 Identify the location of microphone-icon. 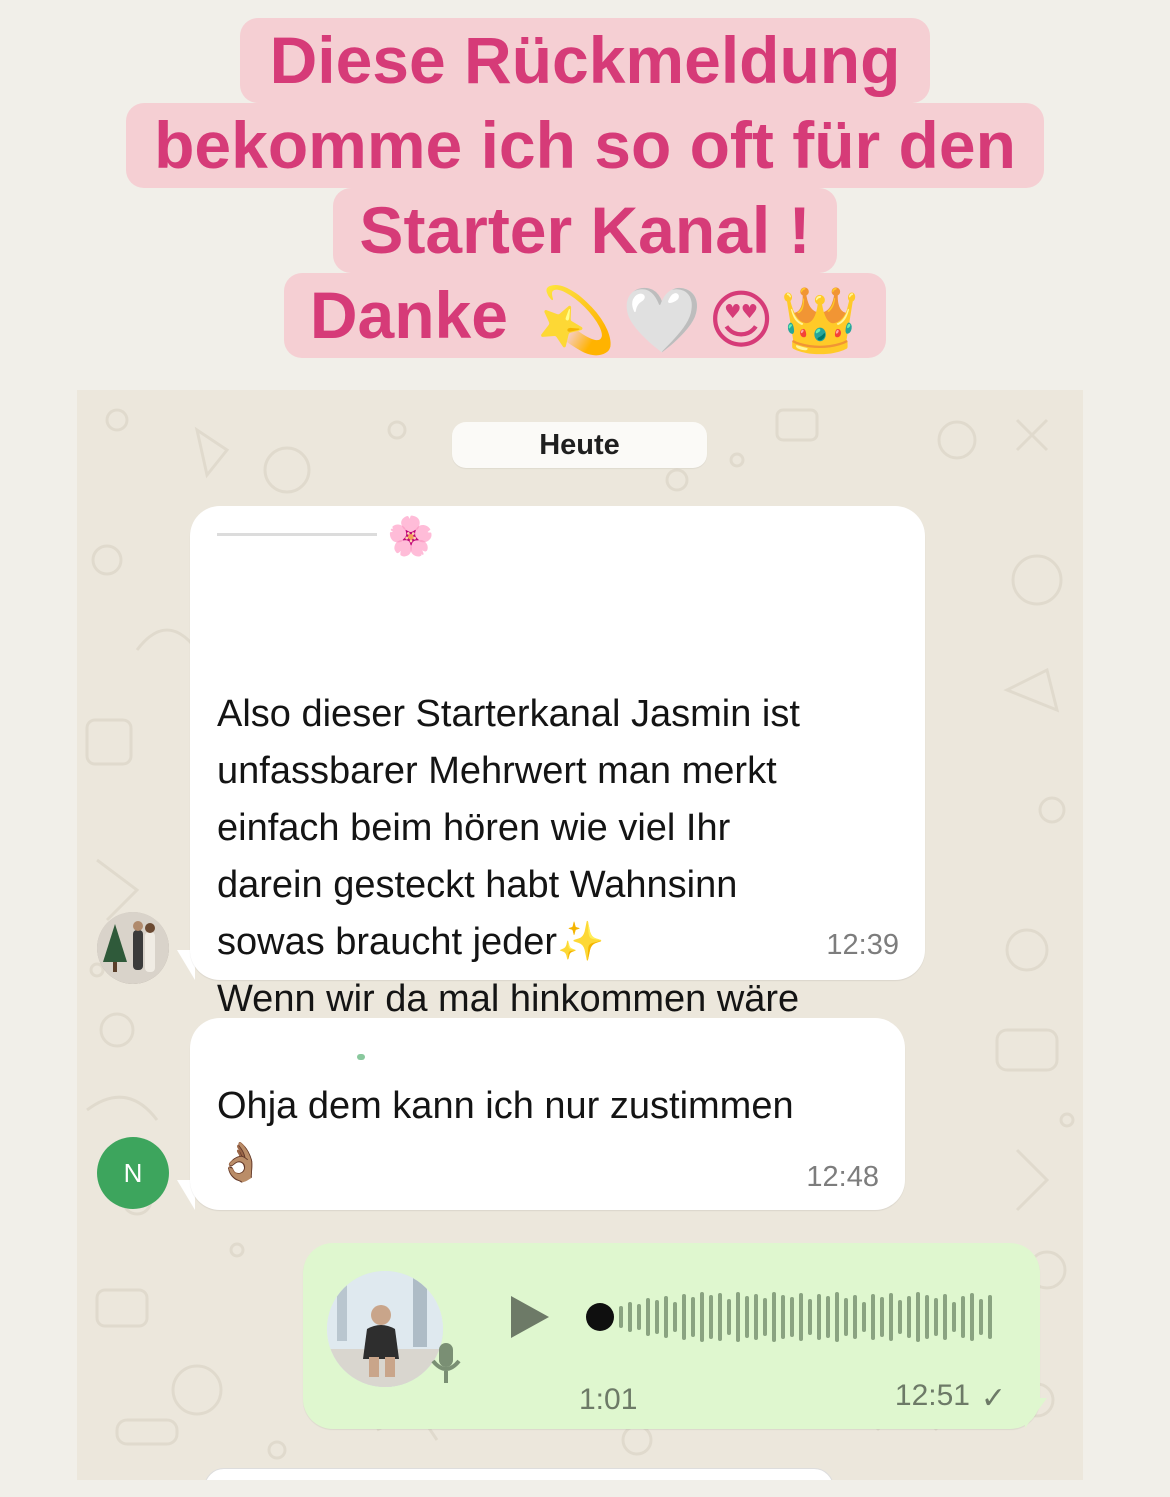
(446, 1363).